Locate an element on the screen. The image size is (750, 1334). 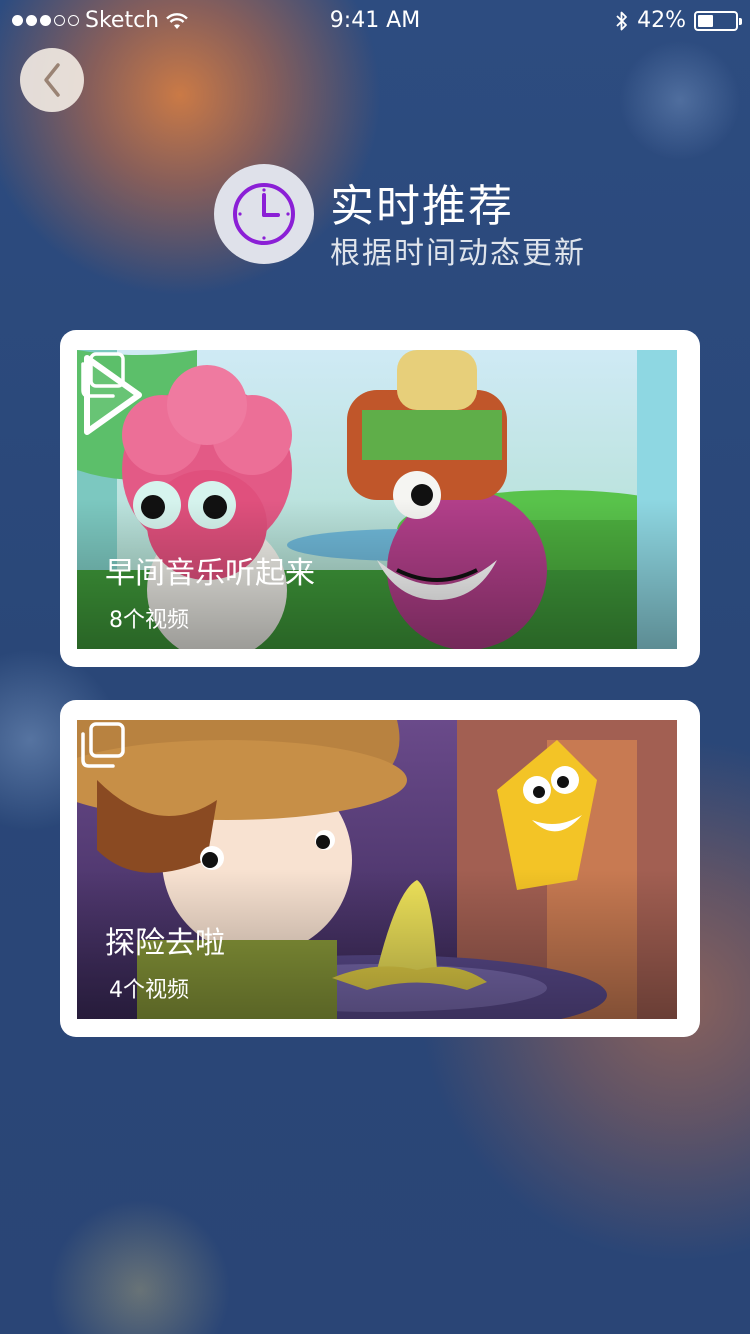
page-title: 实时推荐 is located at coordinates (422, 206).